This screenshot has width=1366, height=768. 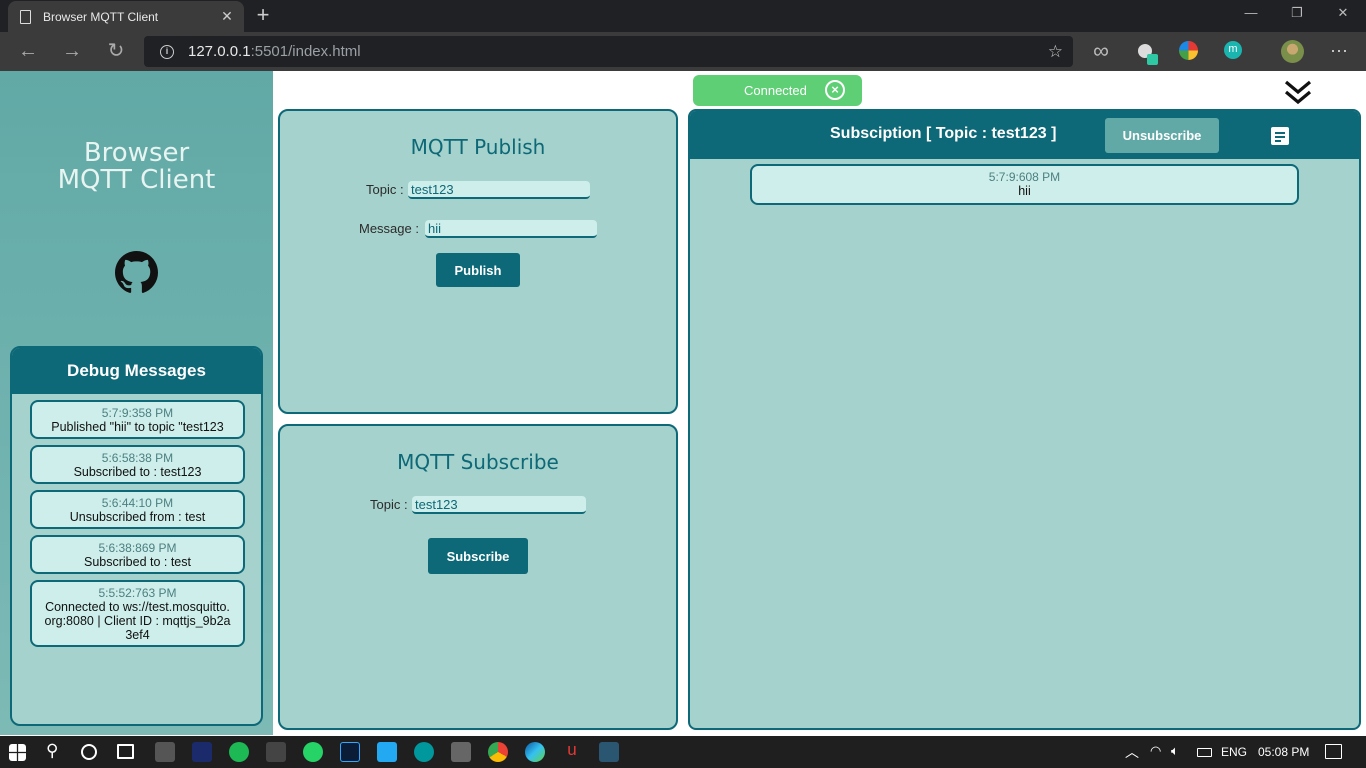 What do you see at coordinates (389, 504) in the screenshot?
I see `subscribe-topic-label: Topic :` at bounding box center [389, 504].